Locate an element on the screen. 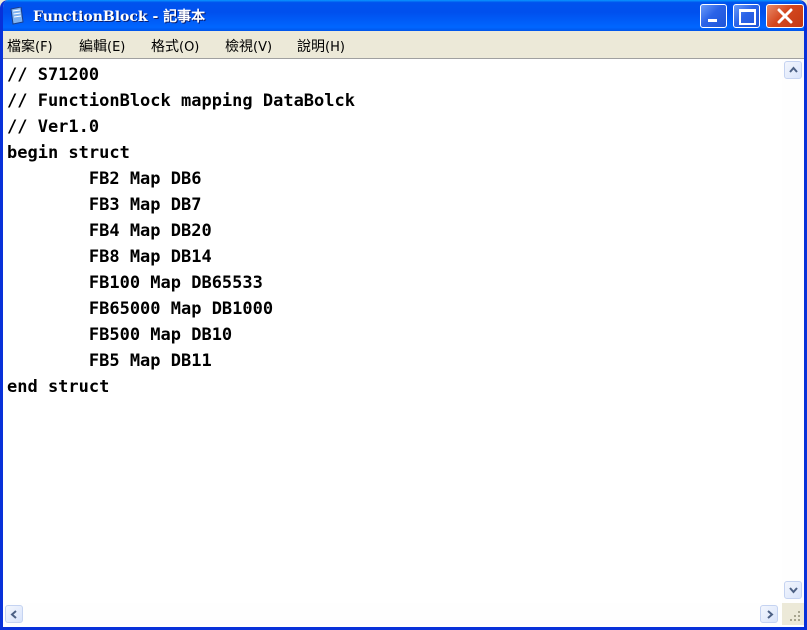 The image size is (807, 630). chevron-right-icon is located at coordinates (770, 614).